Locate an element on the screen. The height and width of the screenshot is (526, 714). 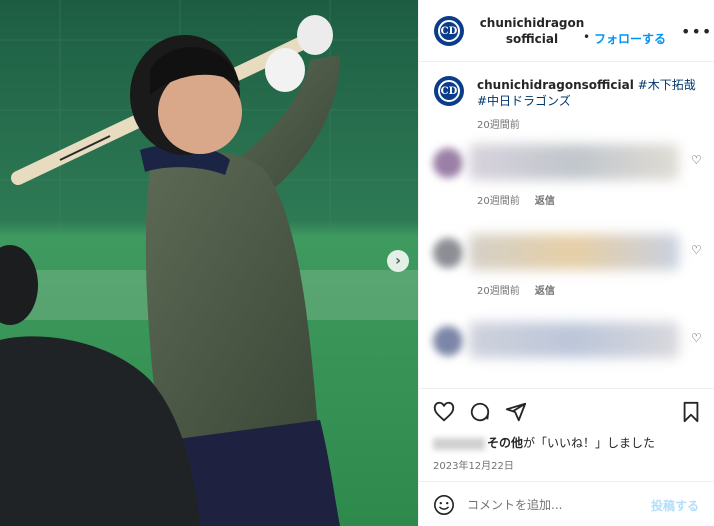
caption-text: chunichidragonsofficial #木下拓哉 #中日ドラゴンズ is located at coordinates (593, 93).